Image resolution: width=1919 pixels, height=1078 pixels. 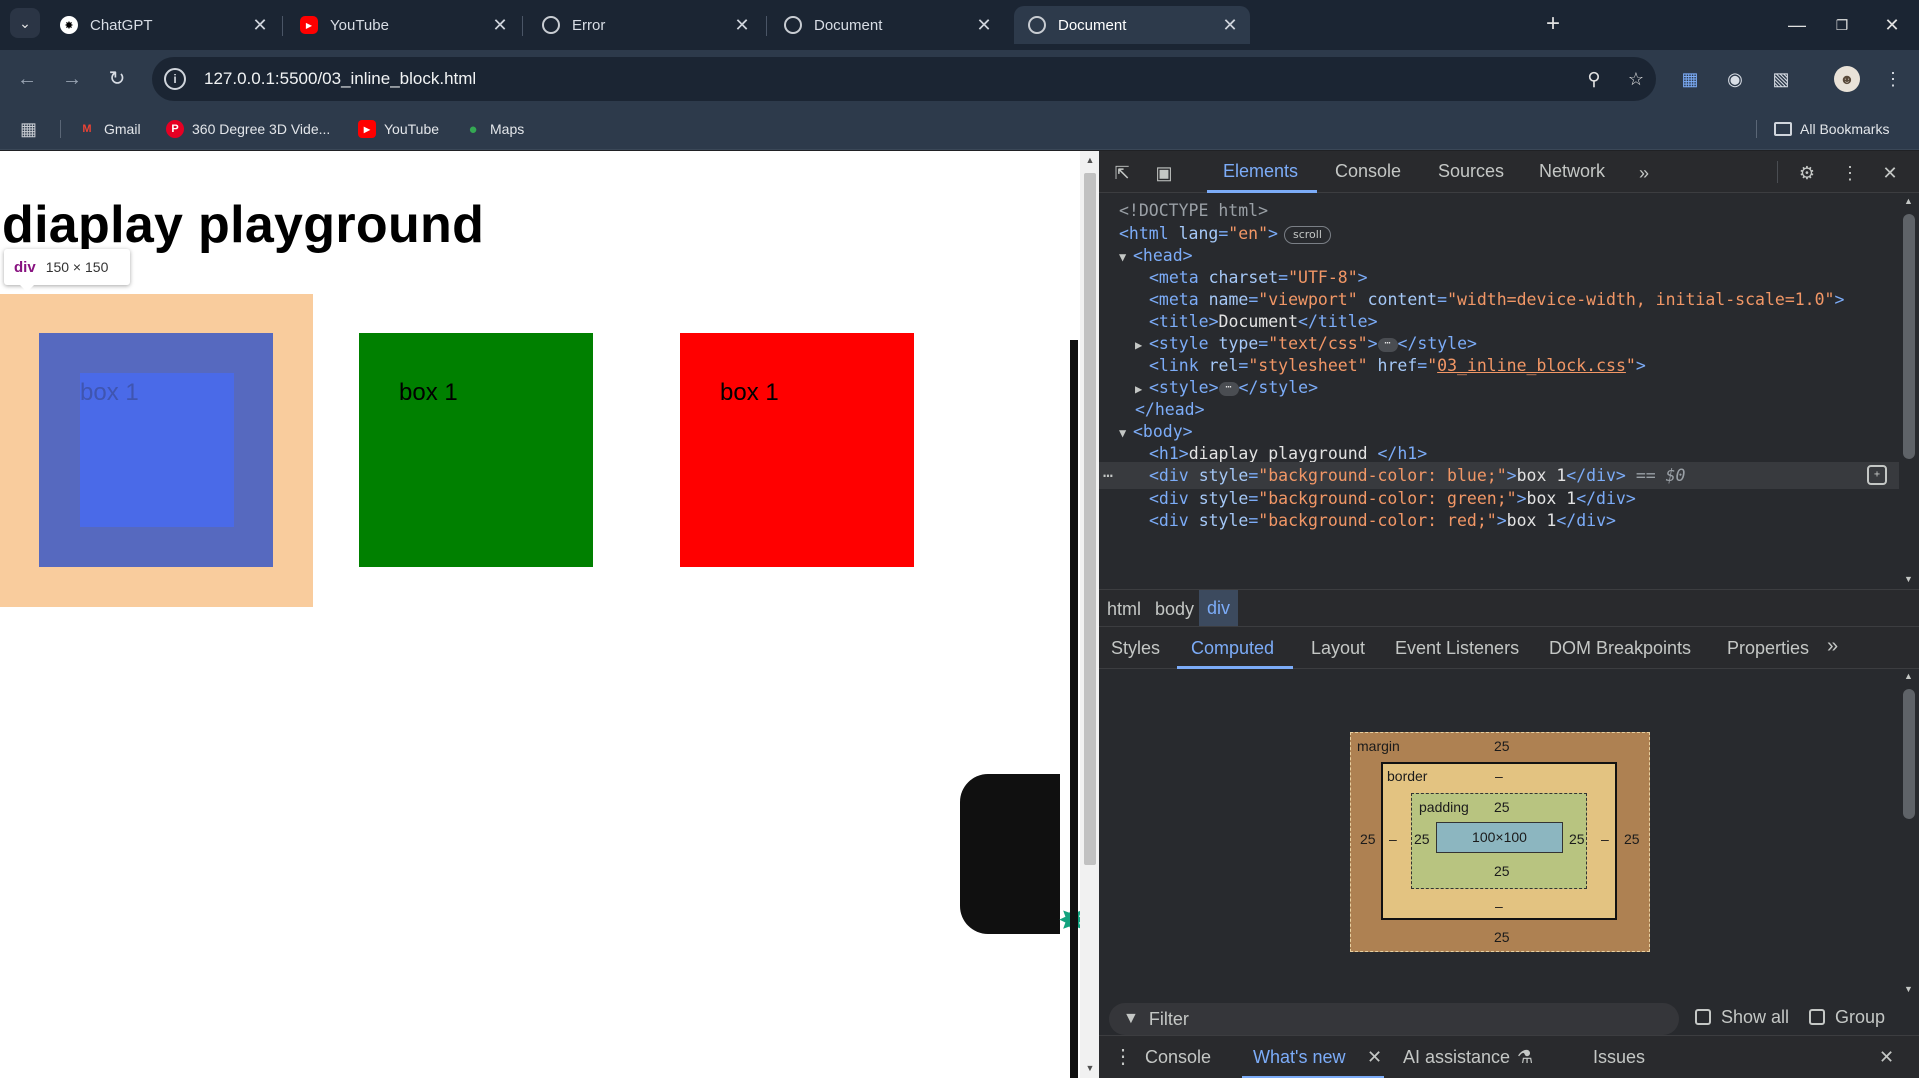 What do you see at coordinates (1832, 646) in the screenshot?
I see `more-subtabs-icon: »` at bounding box center [1832, 646].